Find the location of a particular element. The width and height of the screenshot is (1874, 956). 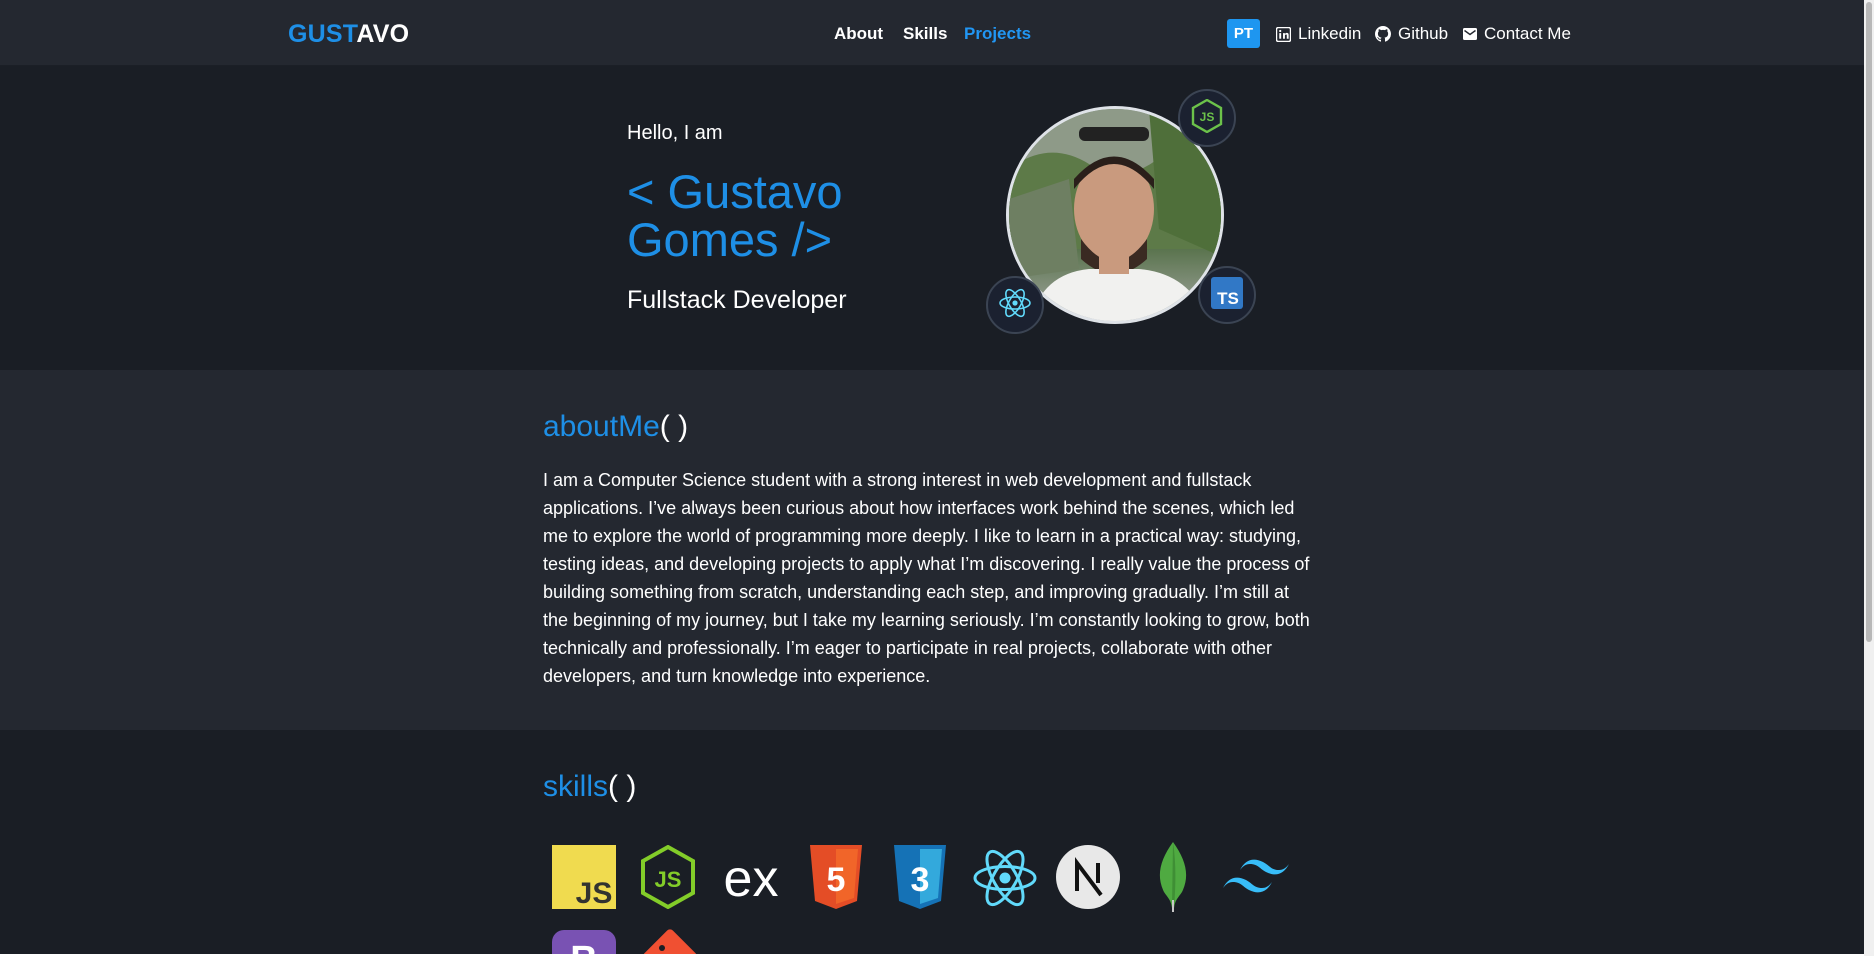

logo: GUSTAVO is located at coordinates (348, 34).